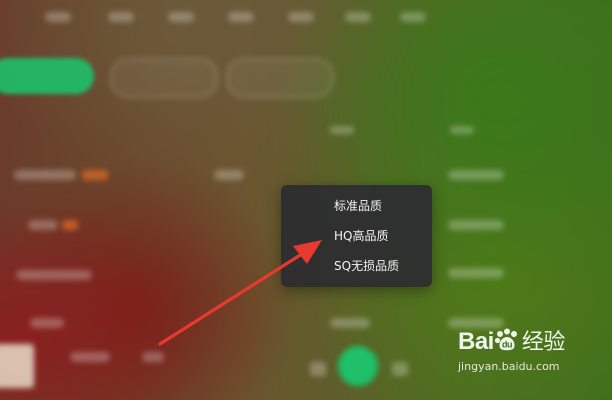 The width and height of the screenshot is (612, 400). I want to click on arrow-head-icon, so click(307, 252).